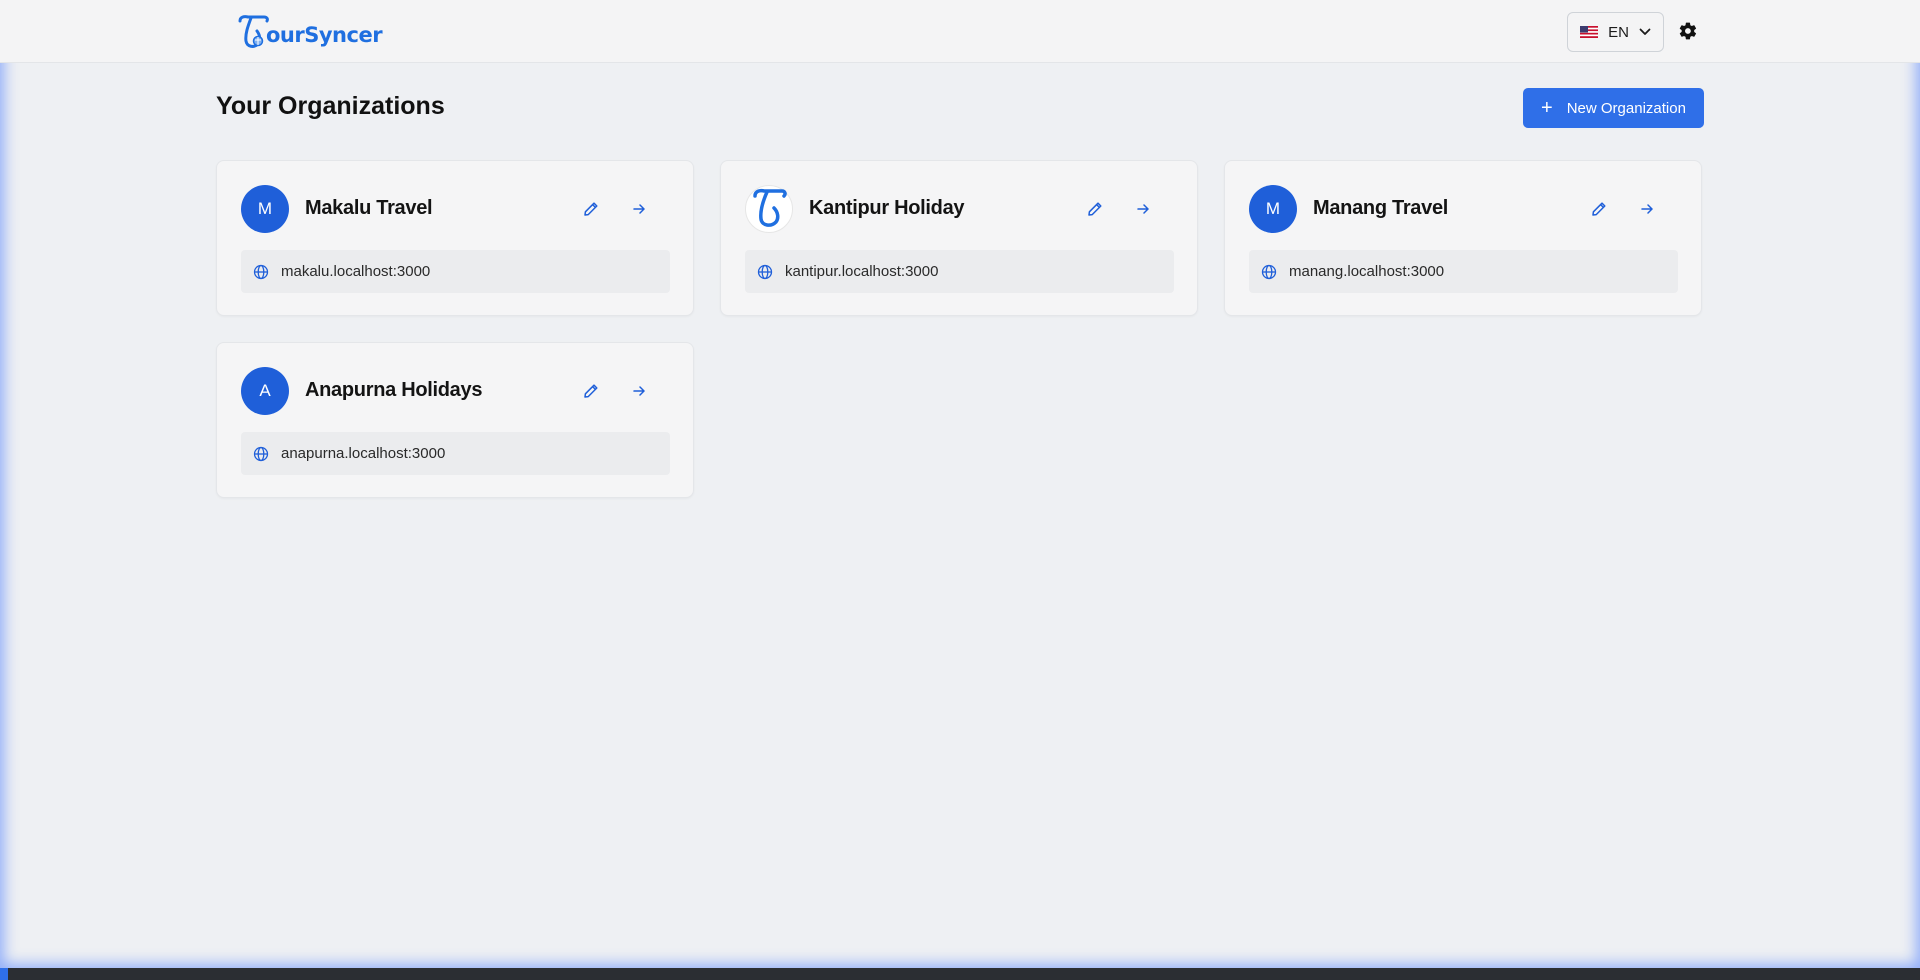 This screenshot has width=1920, height=980. What do you see at coordinates (1589, 32) in the screenshot?
I see `us-flag-icon` at bounding box center [1589, 32].